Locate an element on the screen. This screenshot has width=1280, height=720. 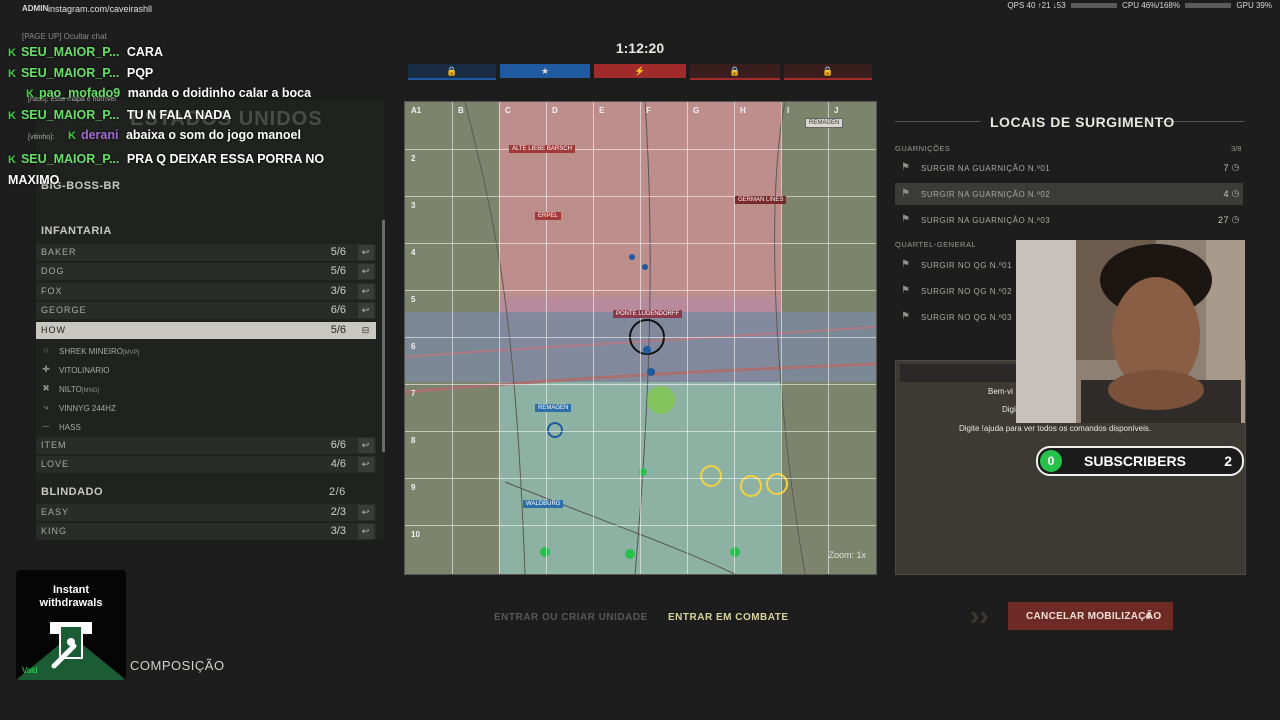
spawn-garrison-3: ⚑ SURGIR NA GUARNIÇÃO N.º03 27 ◷ is located at coordinates (1069, 220).